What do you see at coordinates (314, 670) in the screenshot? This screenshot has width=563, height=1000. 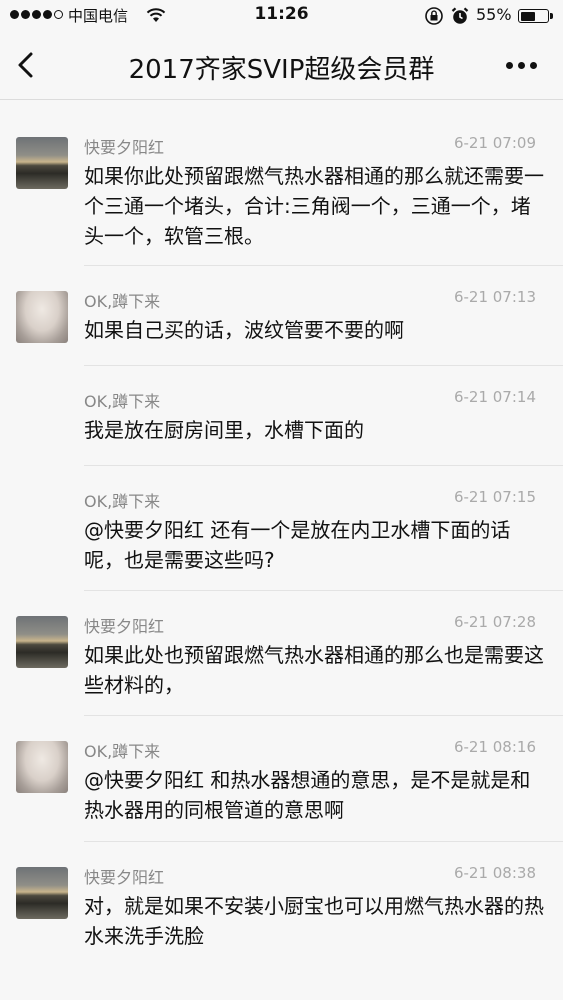 I see `message-text: 如果此处也预留跟燃气热水器相通的那么也是需要这些材料的，` at bounding box center [314, 670].